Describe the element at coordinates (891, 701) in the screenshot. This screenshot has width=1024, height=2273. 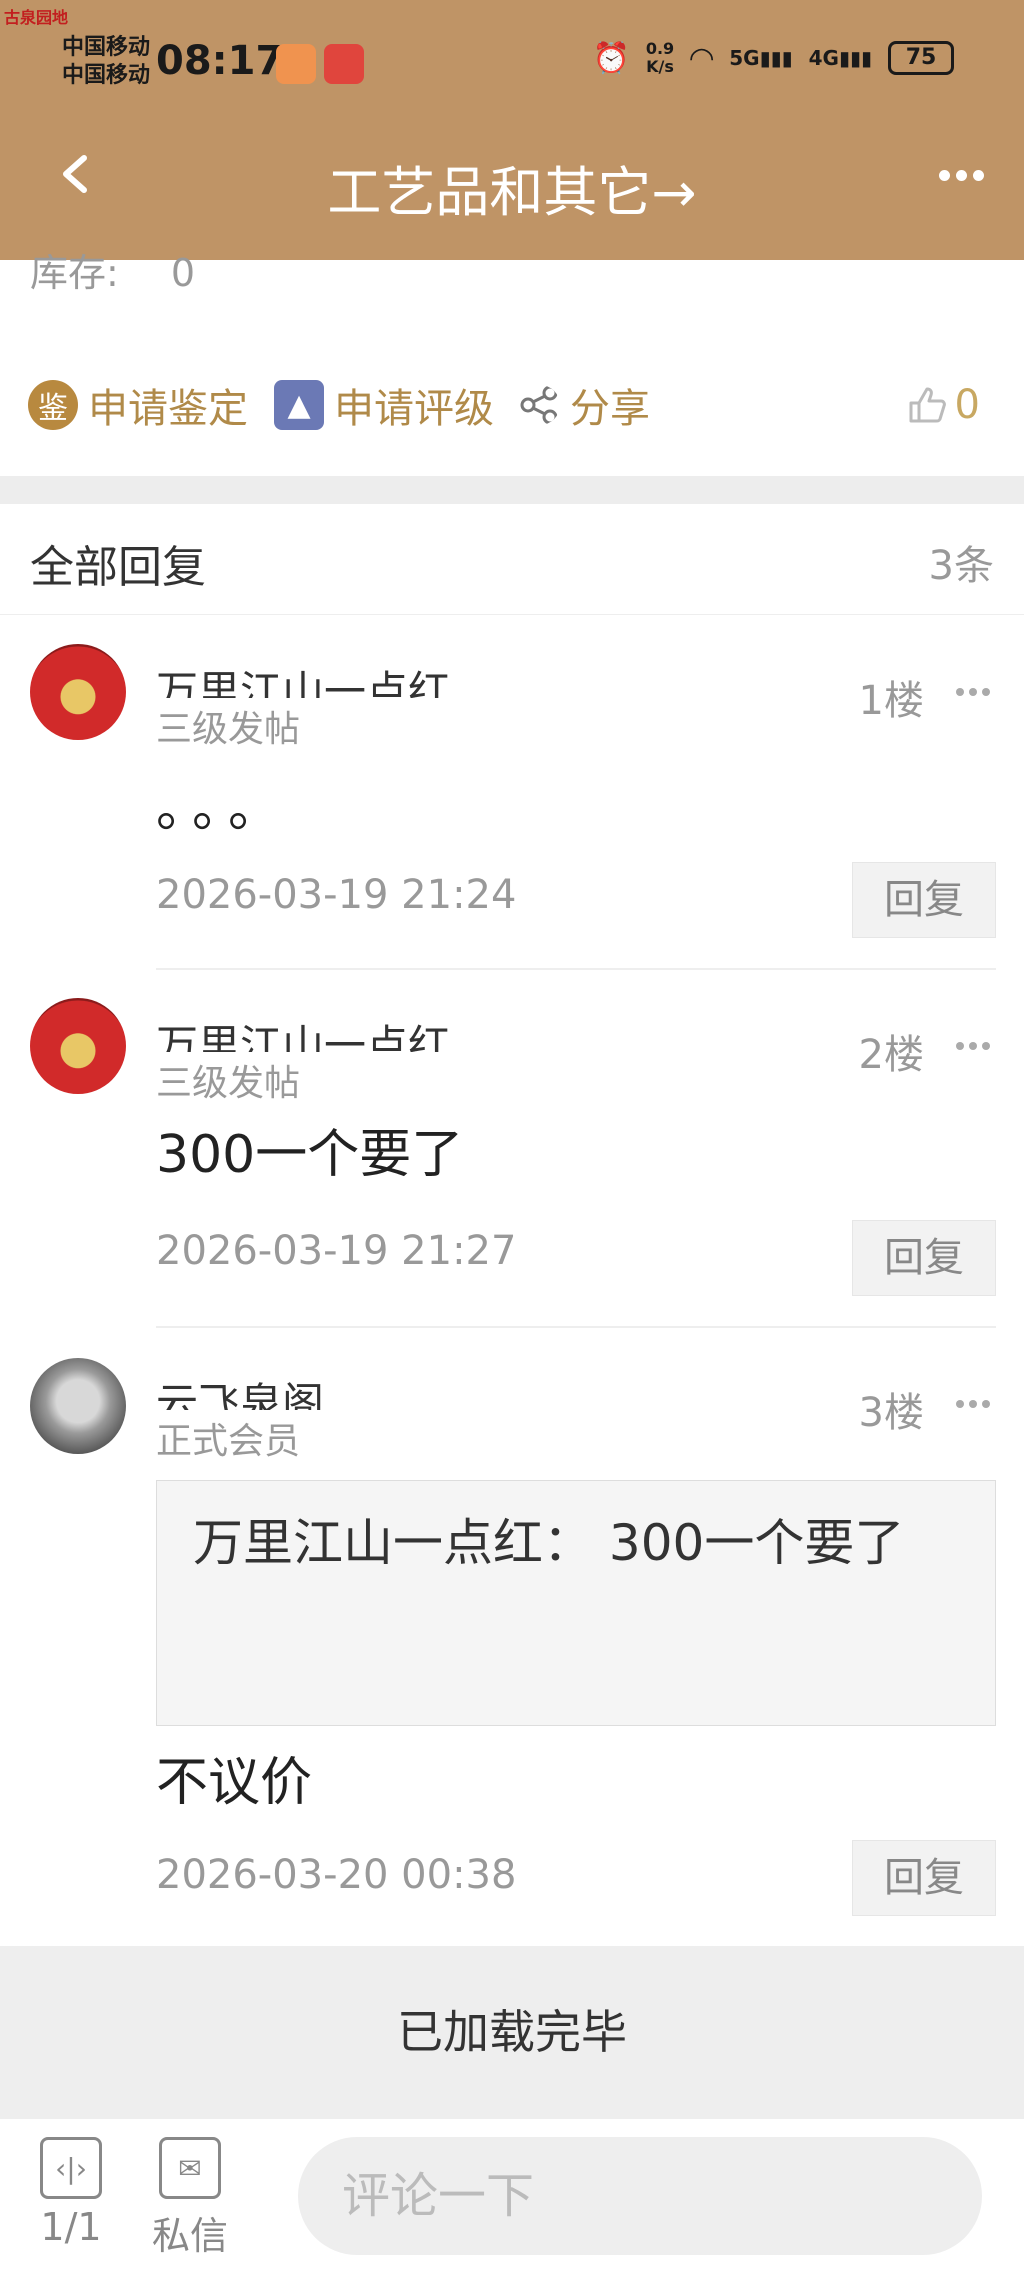
I see `comment-floor: 1楼` at that location.